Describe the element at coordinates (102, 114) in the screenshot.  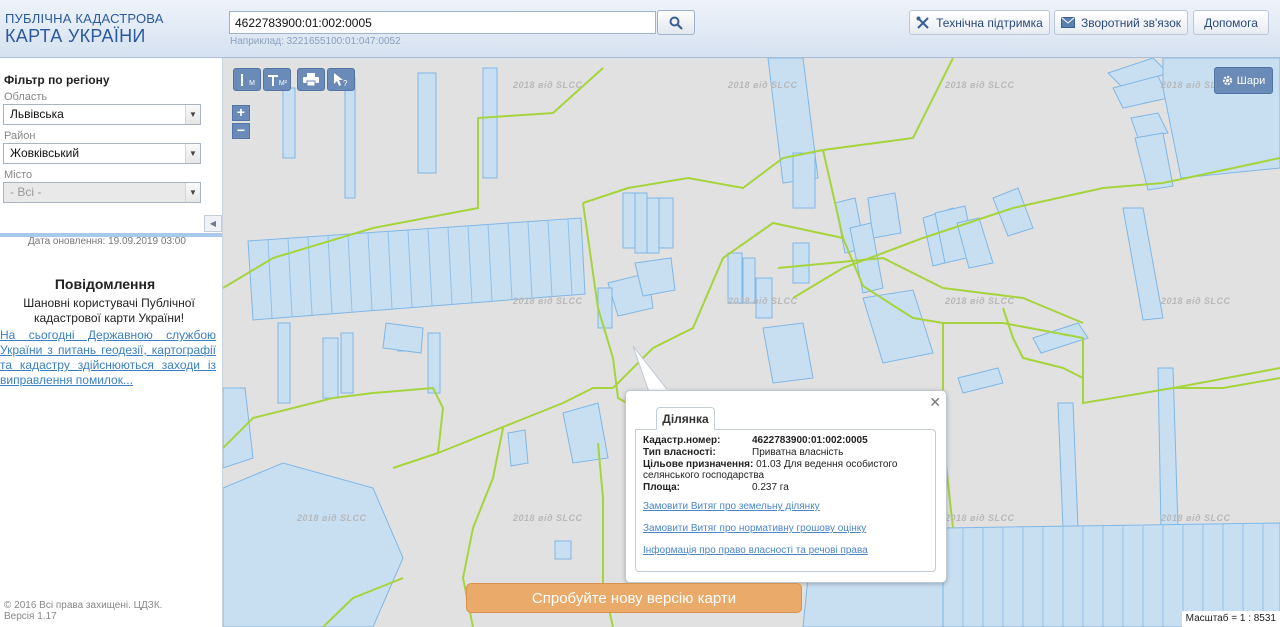
I see `oblast-select: Львівська ▼` at that location.